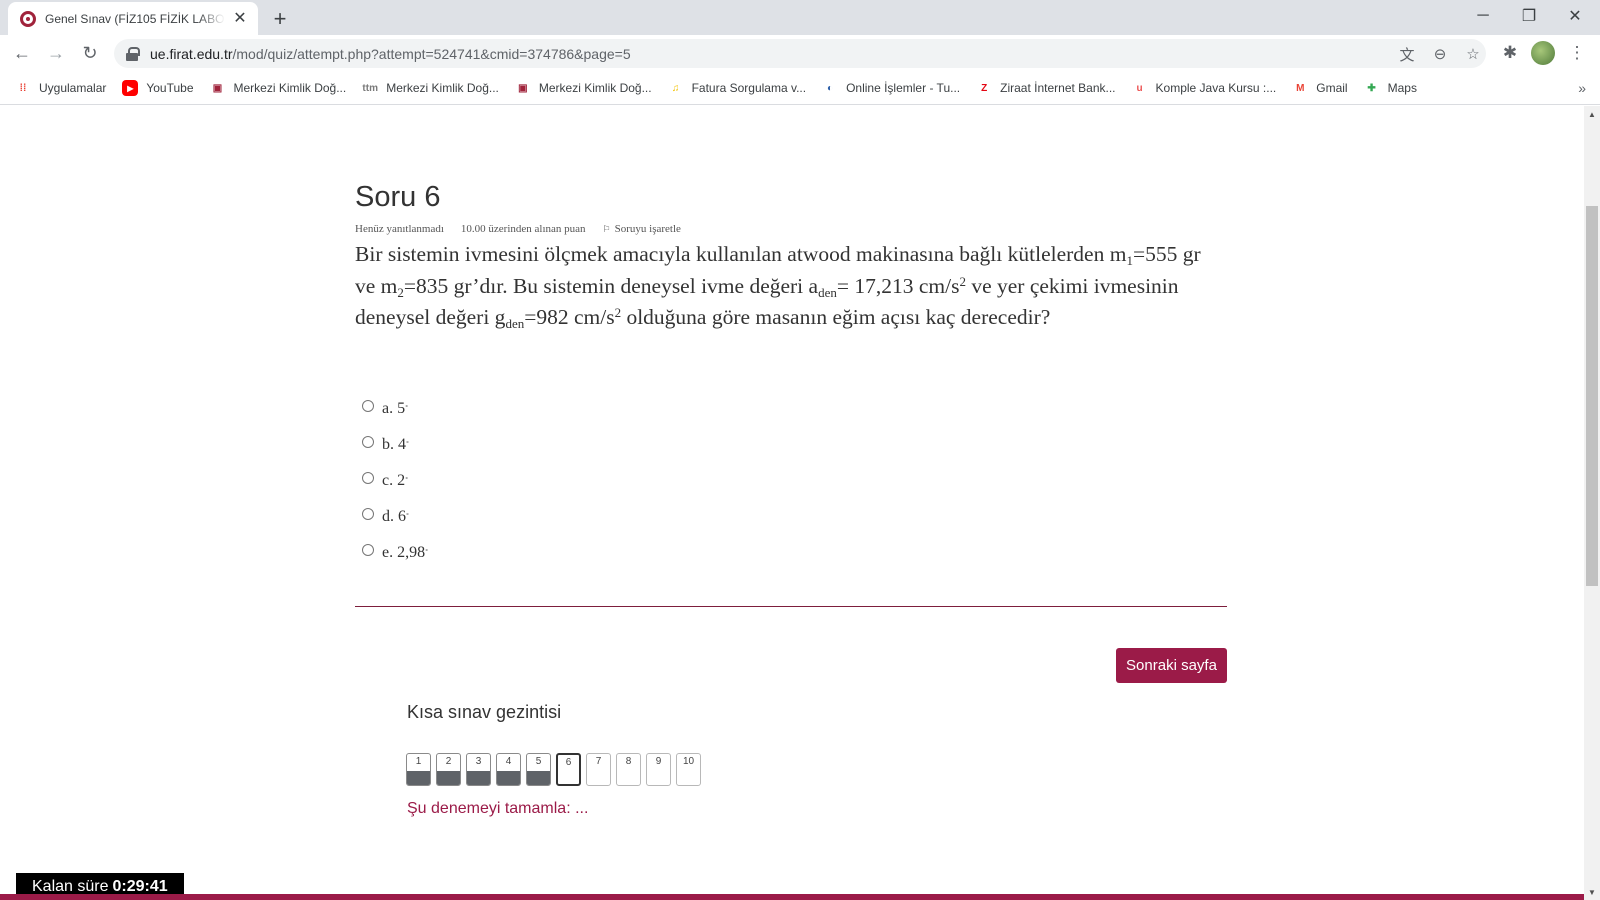 The height and width of the screenshot is (900, 1600). I want to click on reload-button: ↻, so click(90, 53).